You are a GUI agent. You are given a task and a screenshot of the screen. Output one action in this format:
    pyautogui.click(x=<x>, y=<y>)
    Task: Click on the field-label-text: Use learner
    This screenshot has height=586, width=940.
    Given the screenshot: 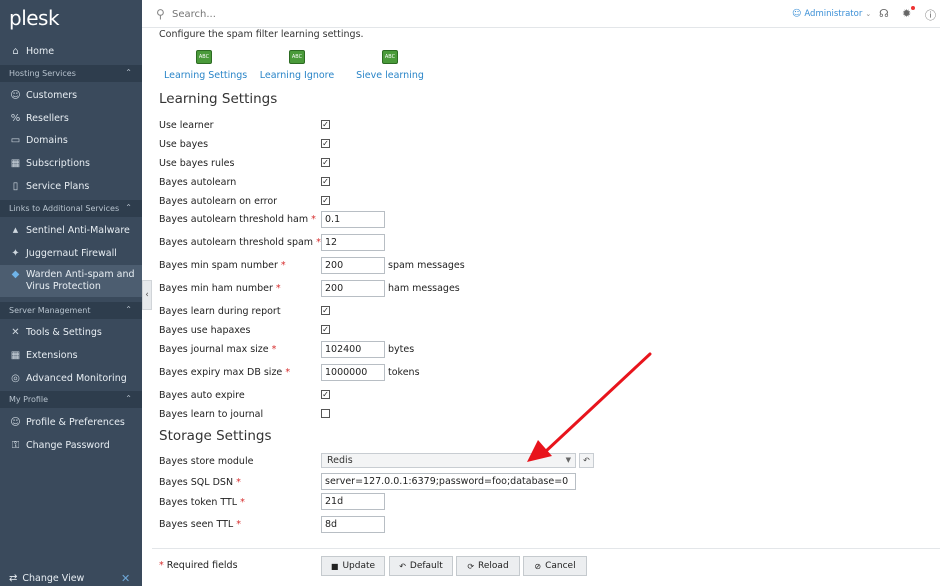 What is the action you would take?
    pyautogui.click(x=186, y=125)
    